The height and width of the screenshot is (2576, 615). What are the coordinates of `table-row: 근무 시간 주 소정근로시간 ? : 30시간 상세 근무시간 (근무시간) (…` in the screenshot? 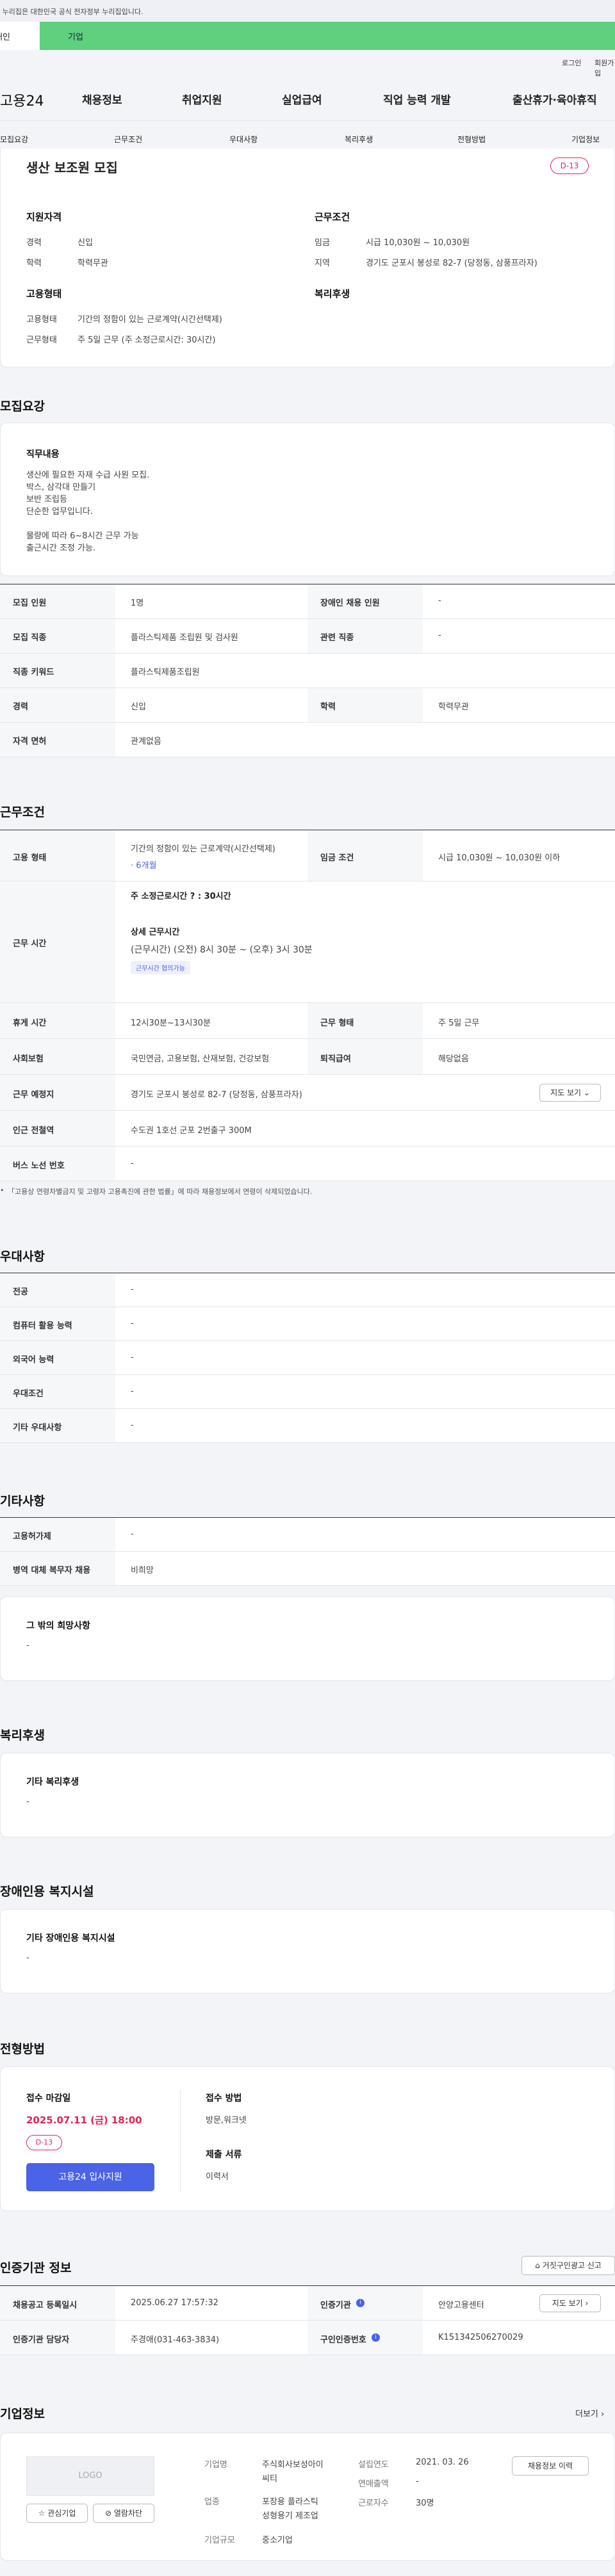 It's located at (307, 942).